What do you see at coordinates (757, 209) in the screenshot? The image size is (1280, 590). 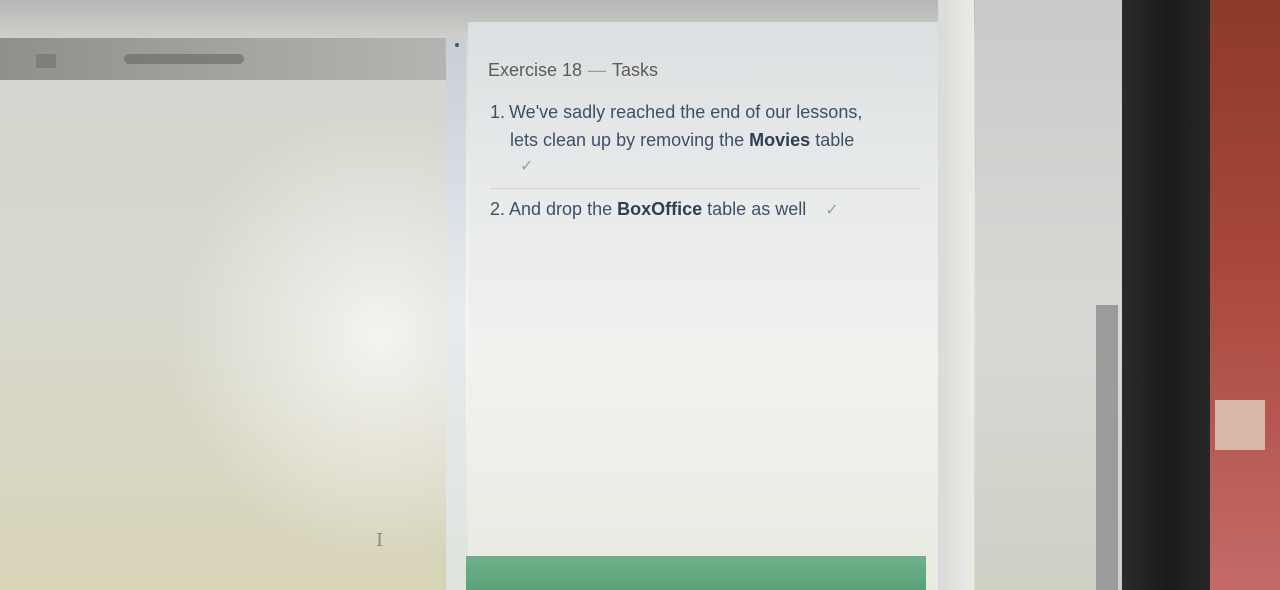 I see `task-text-part: table as well` at bounding box center [757, 209].